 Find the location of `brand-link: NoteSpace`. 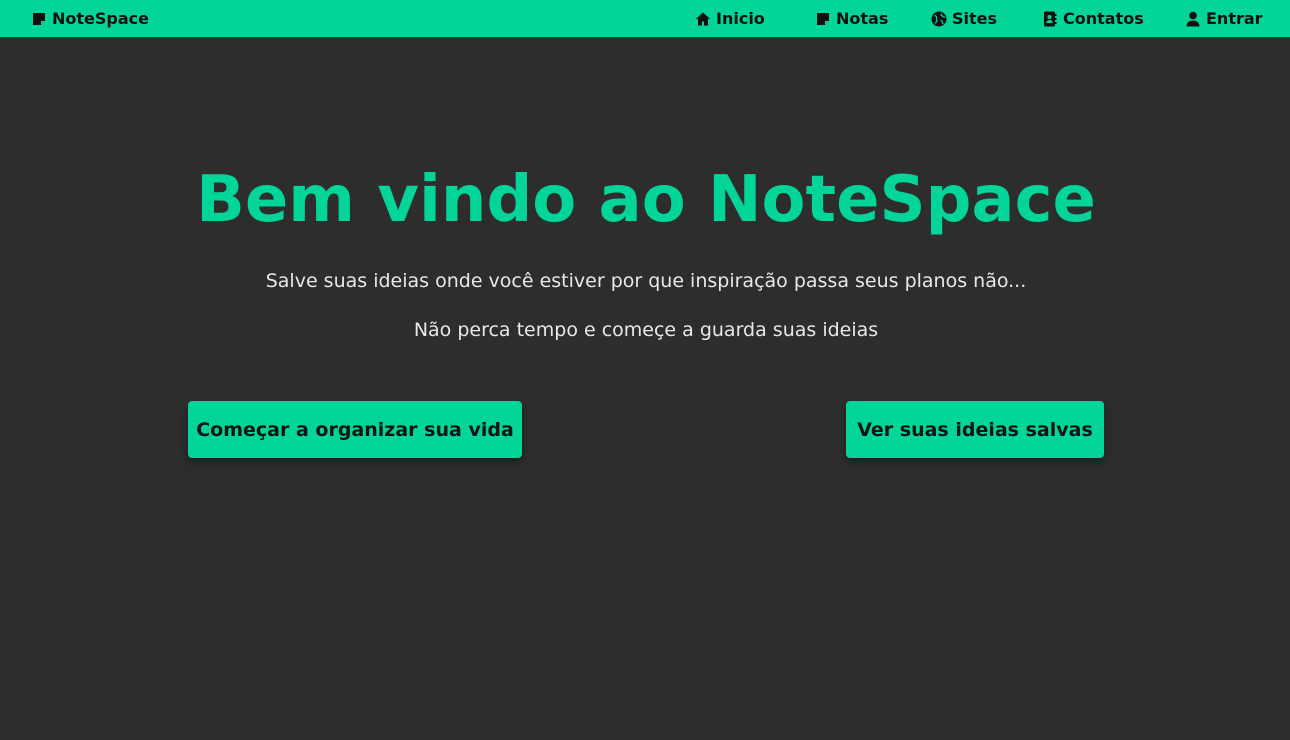

brand-link: NoteSpace is located at coordinates (90, 18).